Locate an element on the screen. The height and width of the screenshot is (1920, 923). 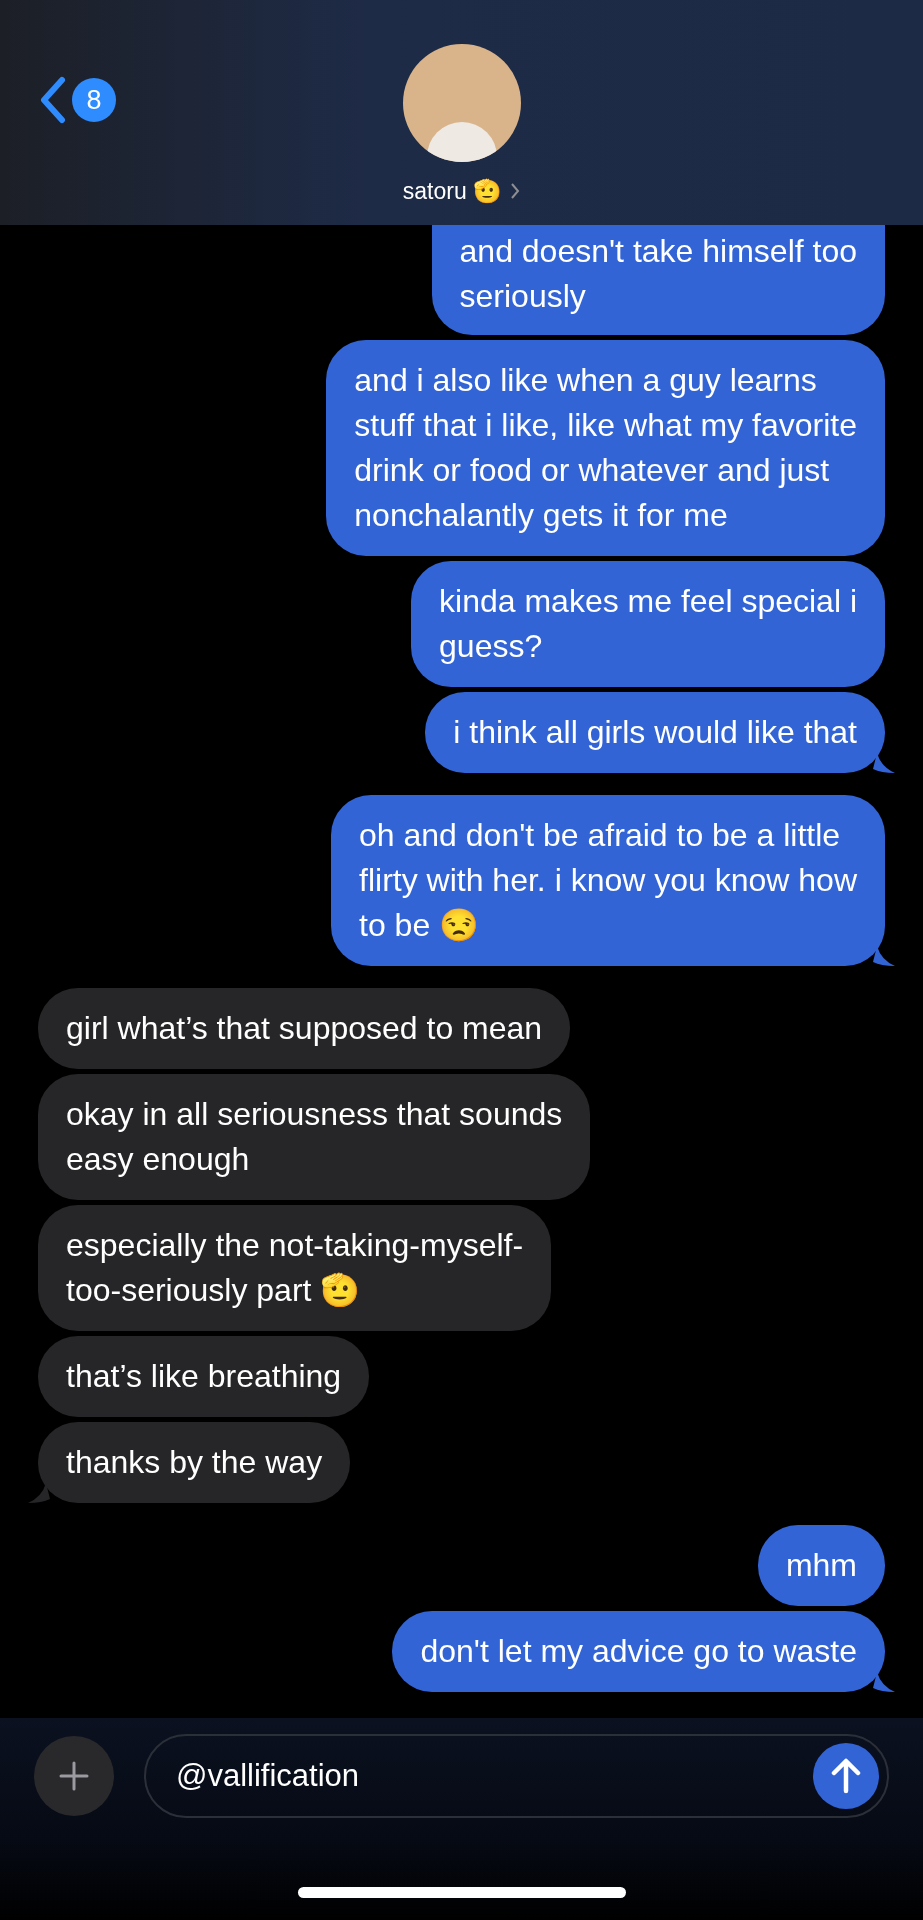
message-text: that’s like breathing is located at coordinates (204, 1376).